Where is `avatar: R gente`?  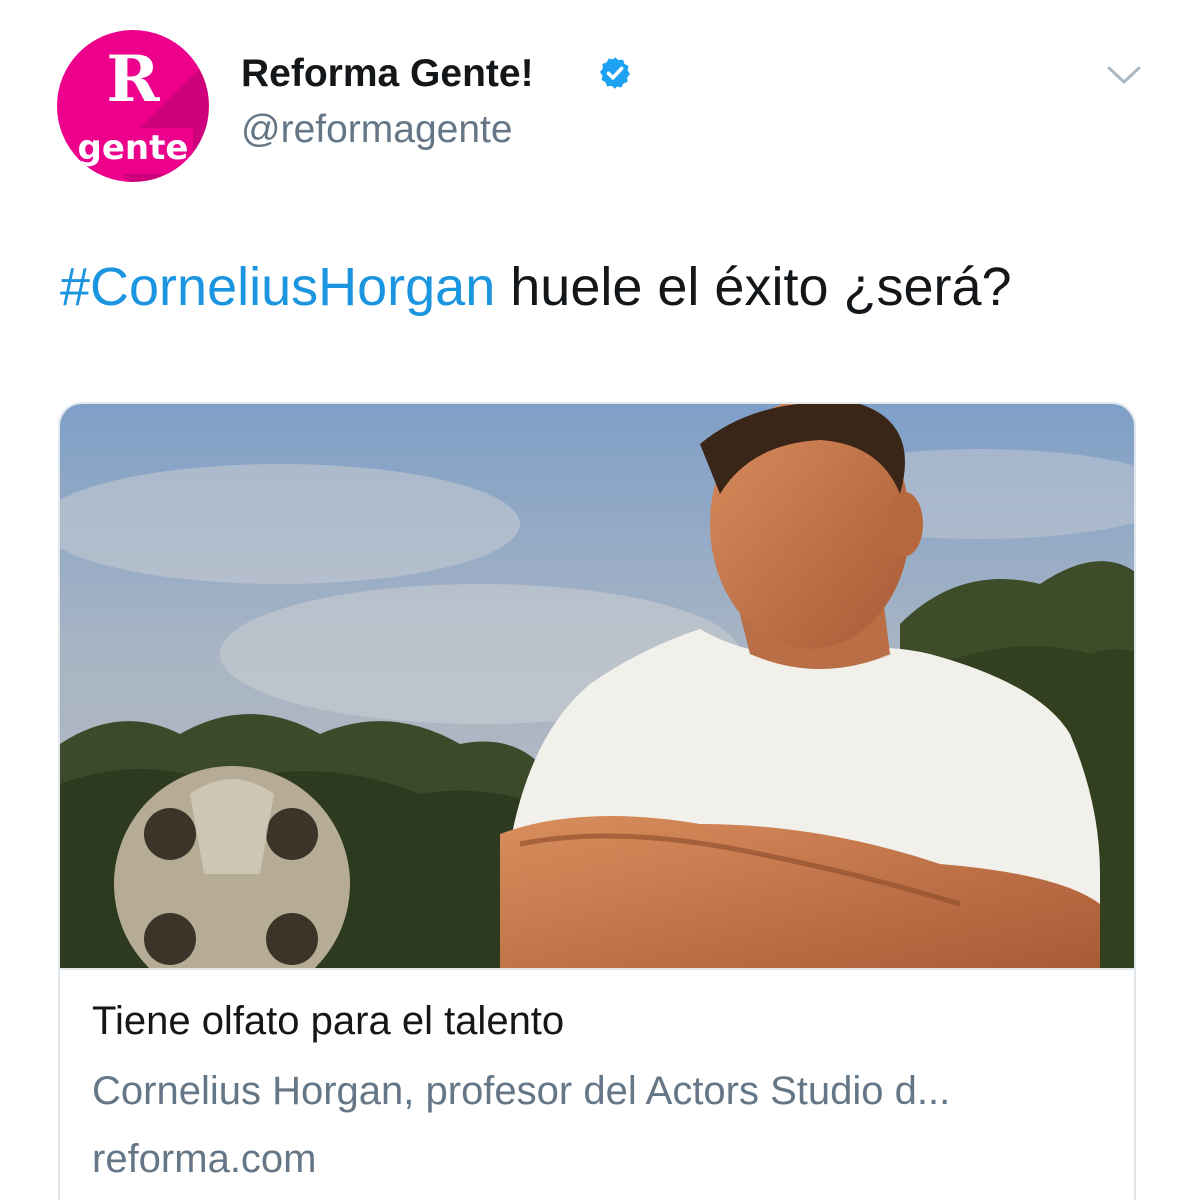
avatar: R gente is located at coordinates (133, 106).